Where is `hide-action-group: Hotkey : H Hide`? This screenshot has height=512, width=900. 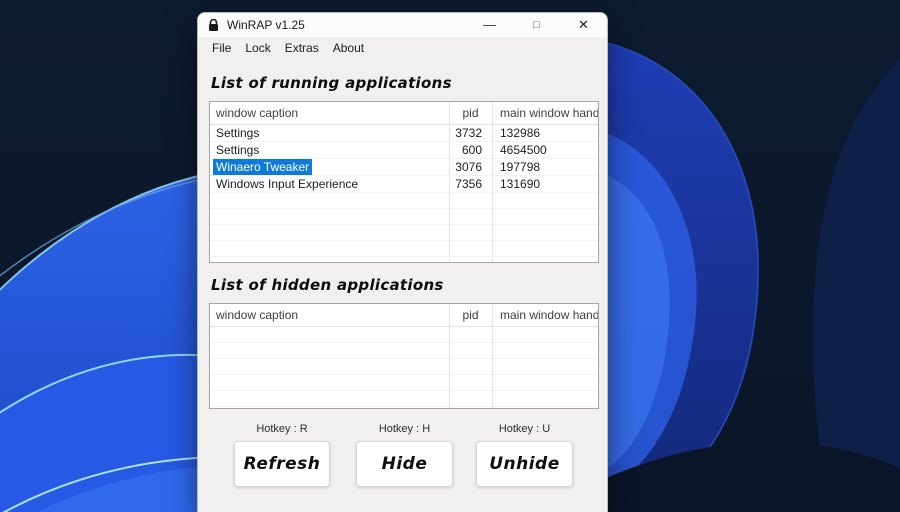 hide-action-group: Hotkey : H Hide is located at coordinates (404, 455).